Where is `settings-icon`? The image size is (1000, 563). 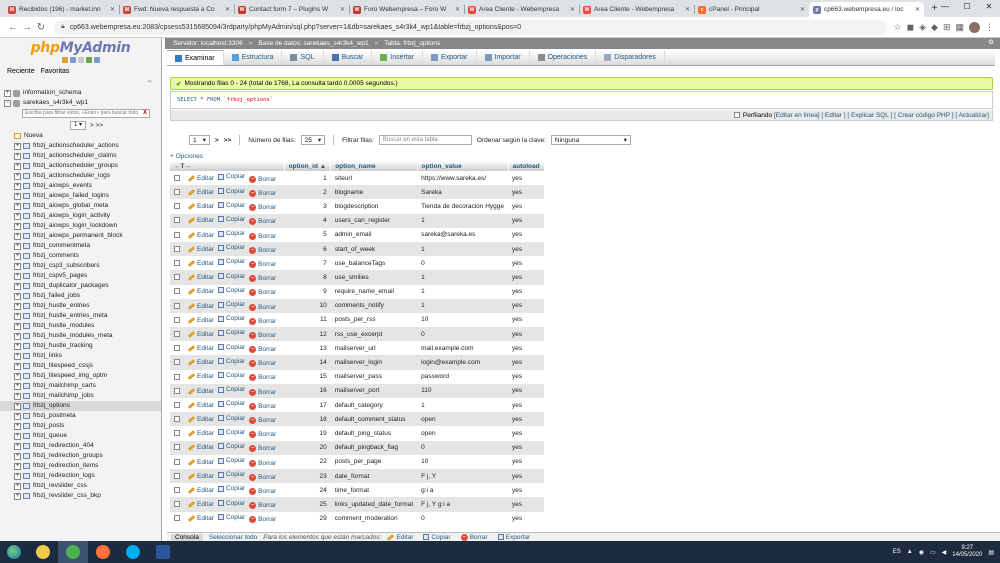
settings-icon is located at coordinates (88, 60).